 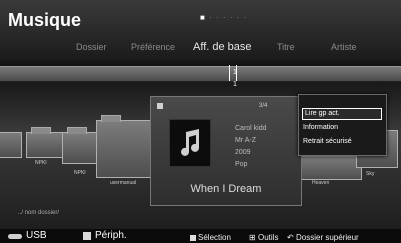 What do you see at coordinates (235, 72) in the screenshot?
I see `timeline-top-number: 1` at bounding box center [235, 72].